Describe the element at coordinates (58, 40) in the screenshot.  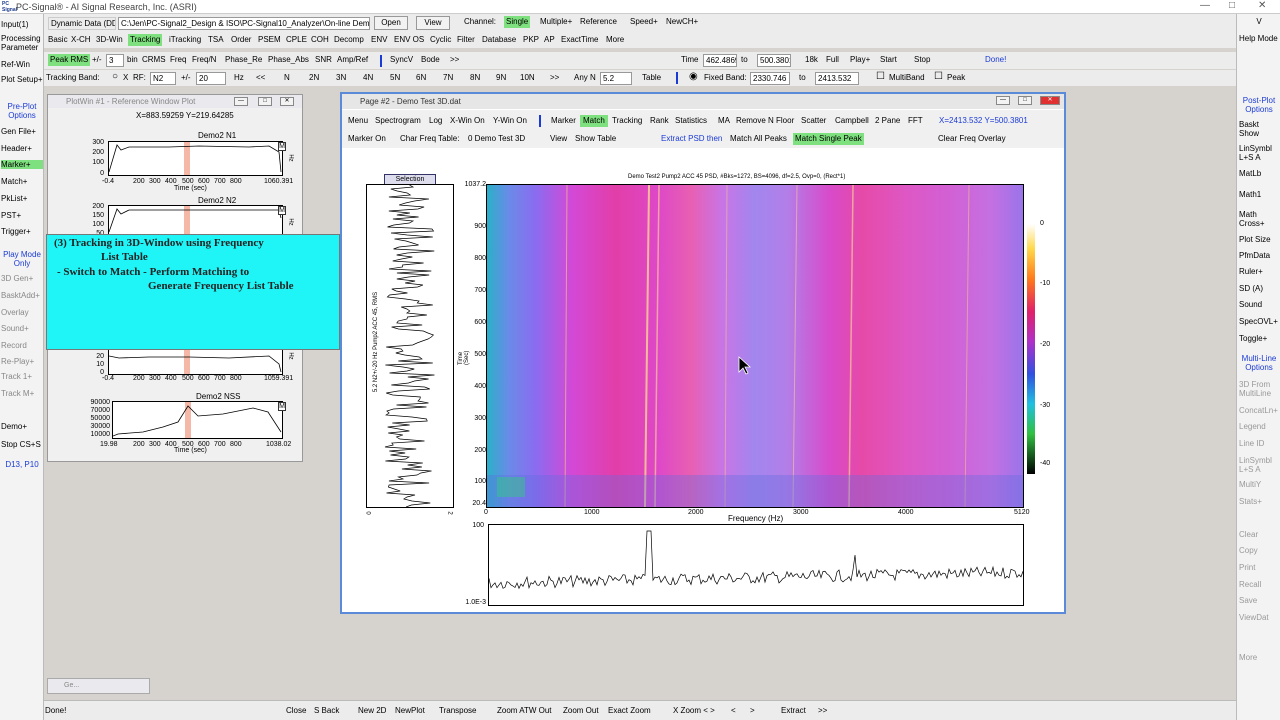
I see `tab-basic: Basic` at that location.